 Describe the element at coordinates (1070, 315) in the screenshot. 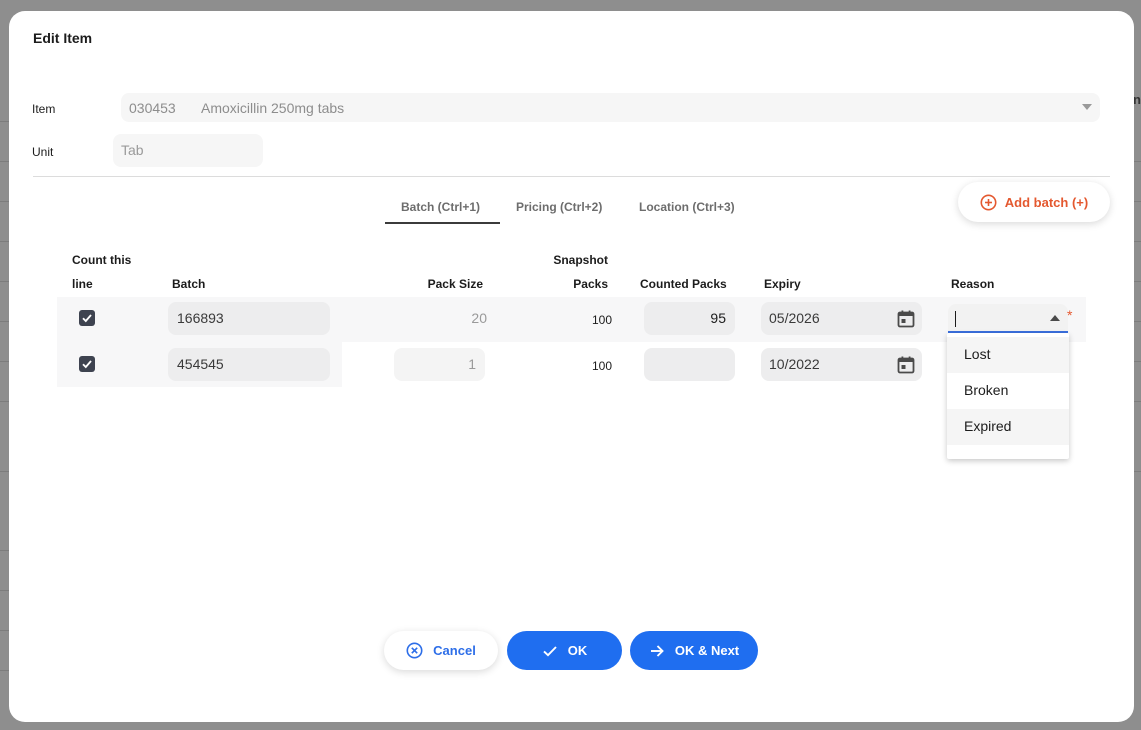

I see `required-indicator: *` at that location.